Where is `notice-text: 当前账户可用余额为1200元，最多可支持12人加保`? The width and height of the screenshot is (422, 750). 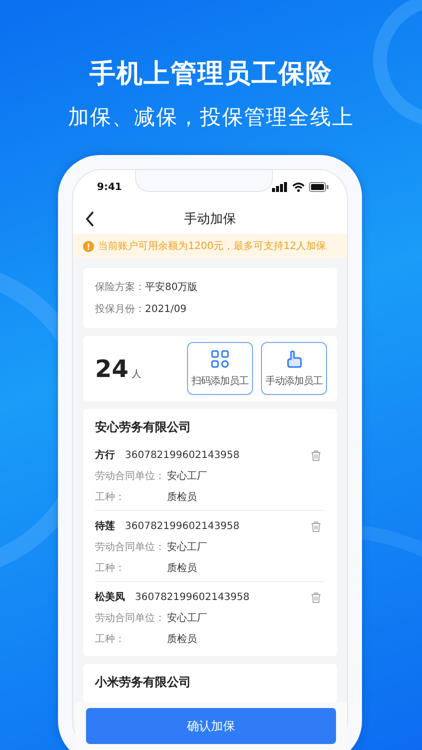 notice-text: 当前账户可用余额为1200元，最多可支持12人加保 is located at coordinates (212, 246).